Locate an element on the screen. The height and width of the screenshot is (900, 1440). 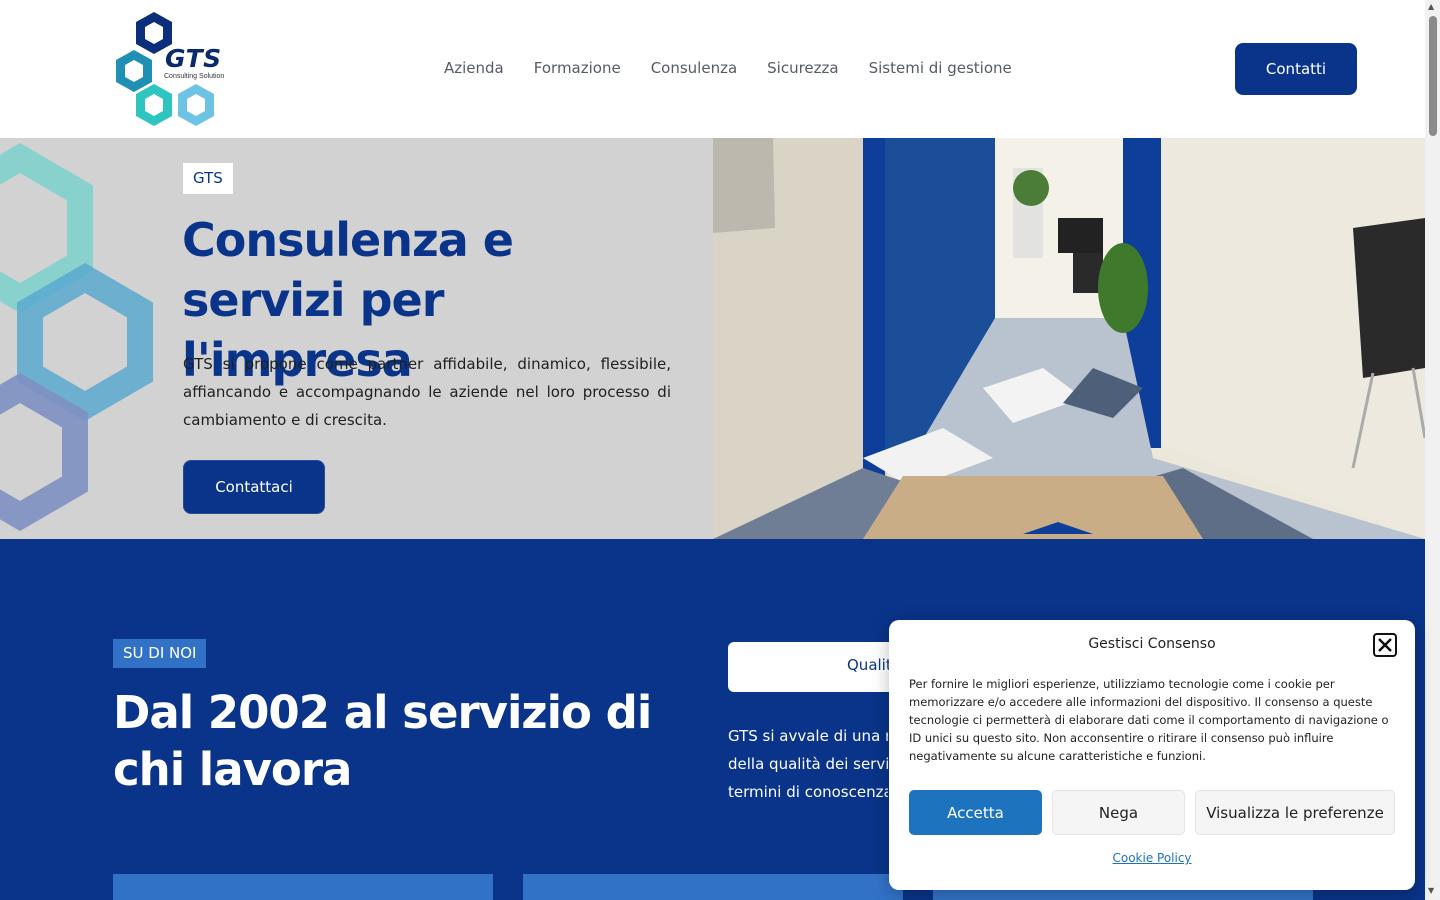
about-text-line: della qualità dei serviz is located at coordinates (808, 764).